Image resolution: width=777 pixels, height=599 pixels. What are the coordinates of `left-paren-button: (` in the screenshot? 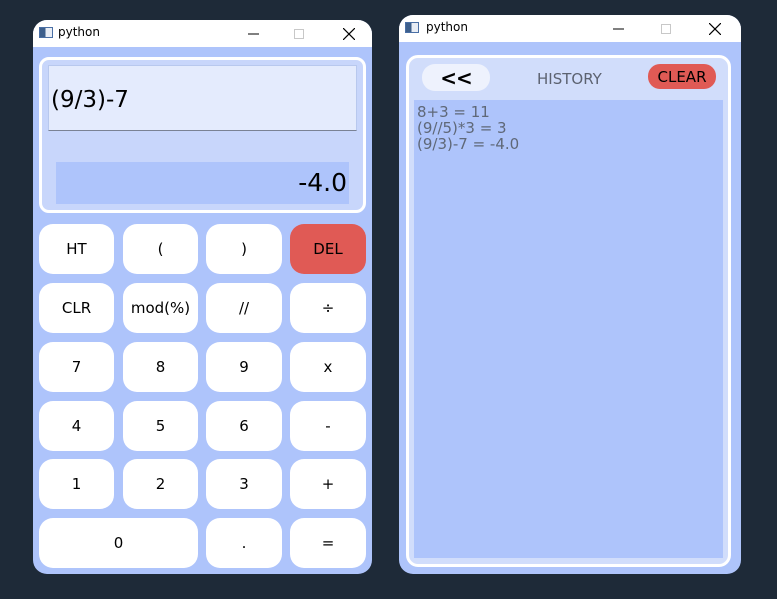 It's located at (160, 249).